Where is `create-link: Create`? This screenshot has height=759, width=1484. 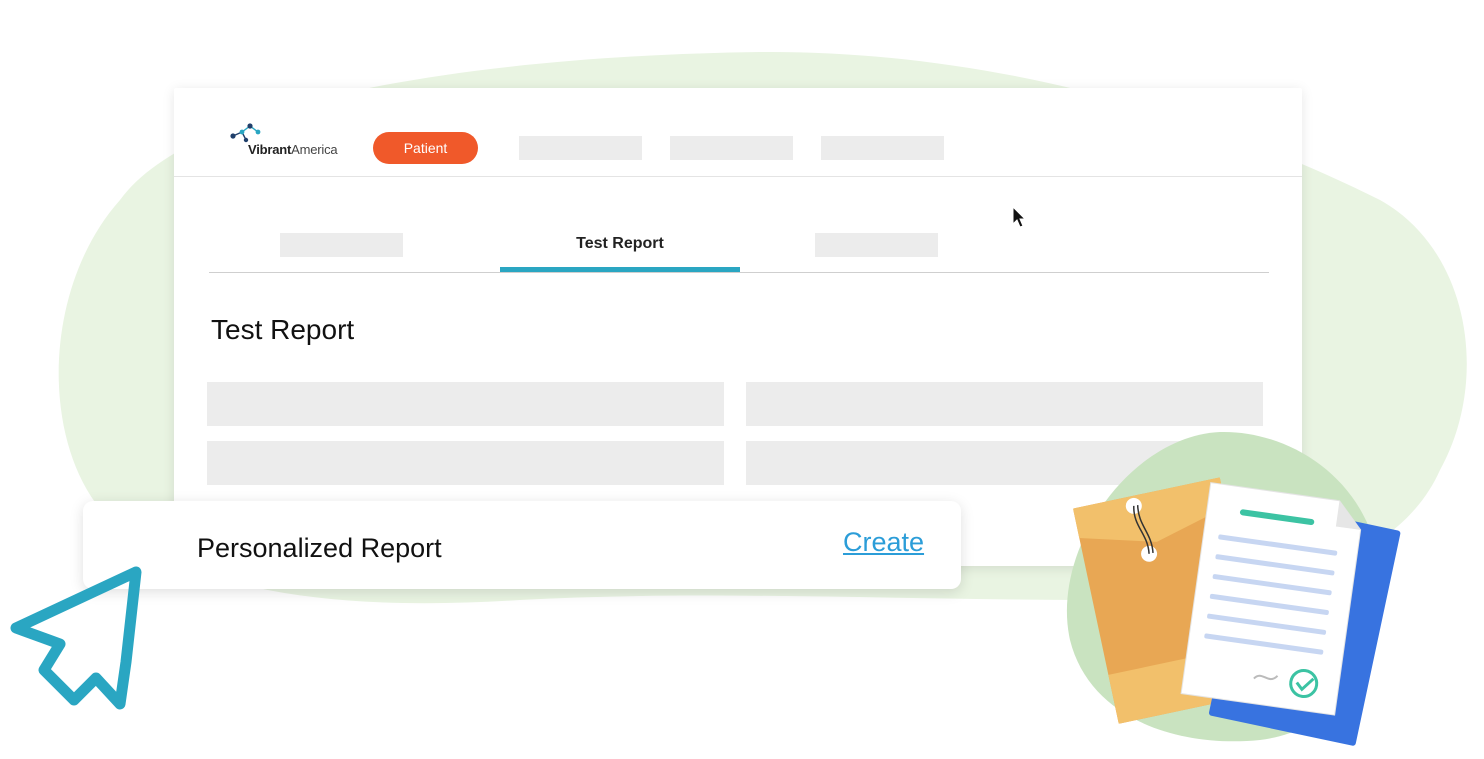 create-link: Create is located at coordinates (883, 542).